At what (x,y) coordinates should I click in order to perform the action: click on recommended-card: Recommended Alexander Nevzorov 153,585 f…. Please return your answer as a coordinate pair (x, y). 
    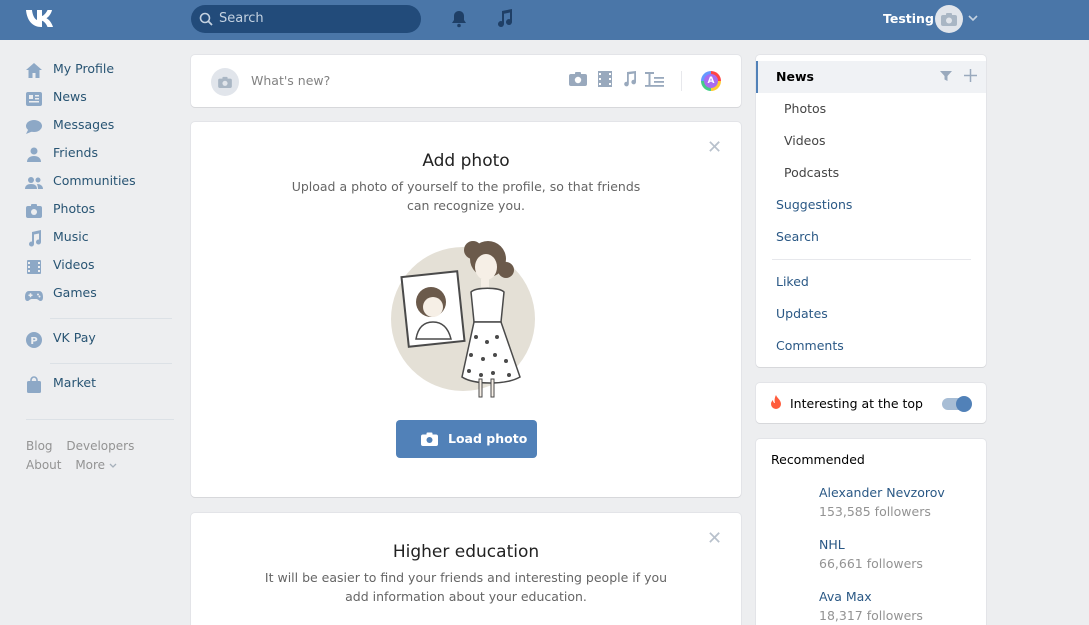
    Looking at the image, I should click on (871, 532).